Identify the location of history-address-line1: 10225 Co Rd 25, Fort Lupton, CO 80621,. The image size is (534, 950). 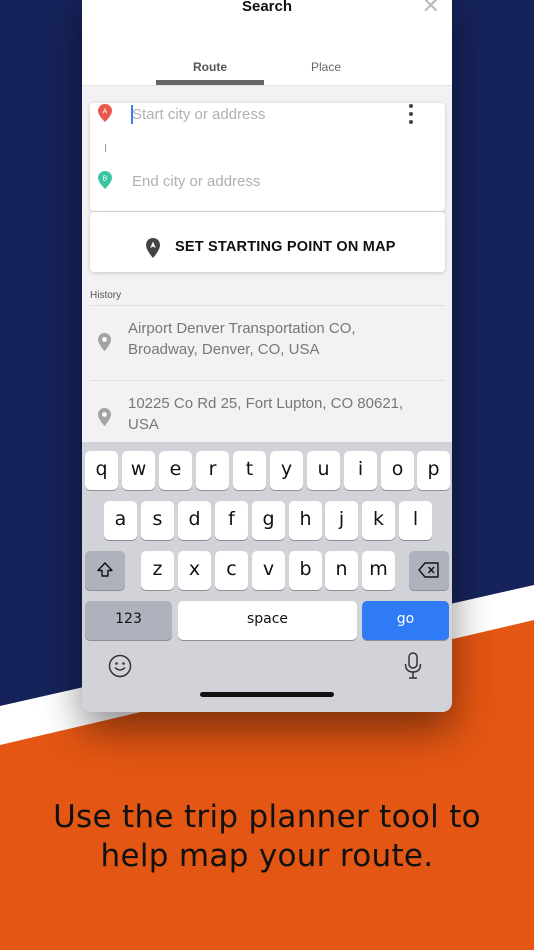
(266, 403).